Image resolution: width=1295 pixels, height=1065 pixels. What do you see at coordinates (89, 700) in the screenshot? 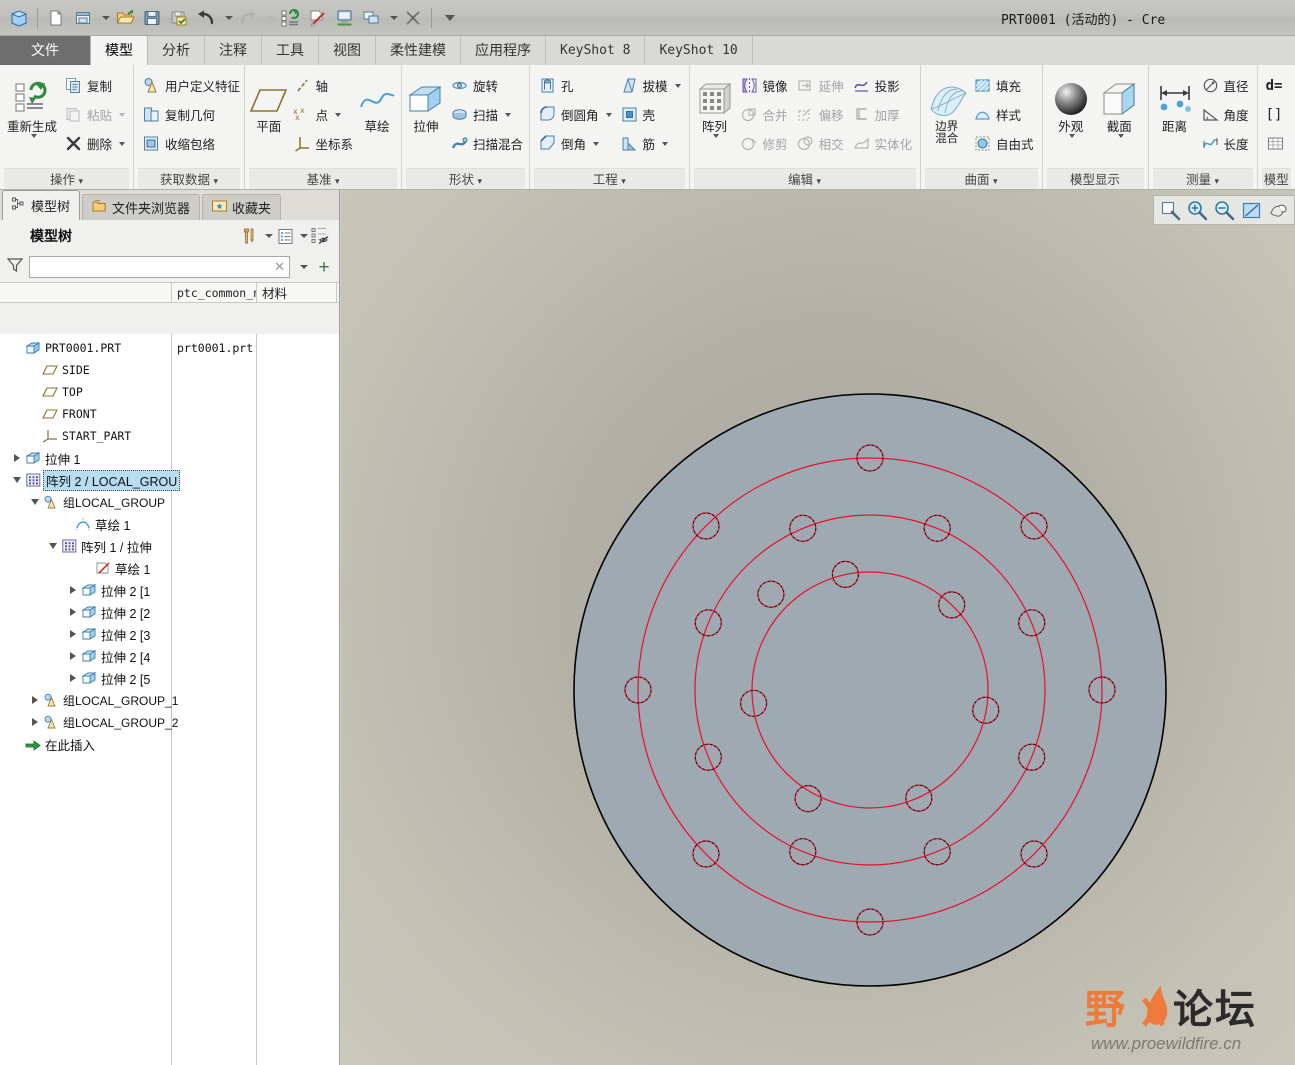
I see `tree-item-group-local-group-1: 组LOCAL_GROUP_1` at bounding box center [89, 700].